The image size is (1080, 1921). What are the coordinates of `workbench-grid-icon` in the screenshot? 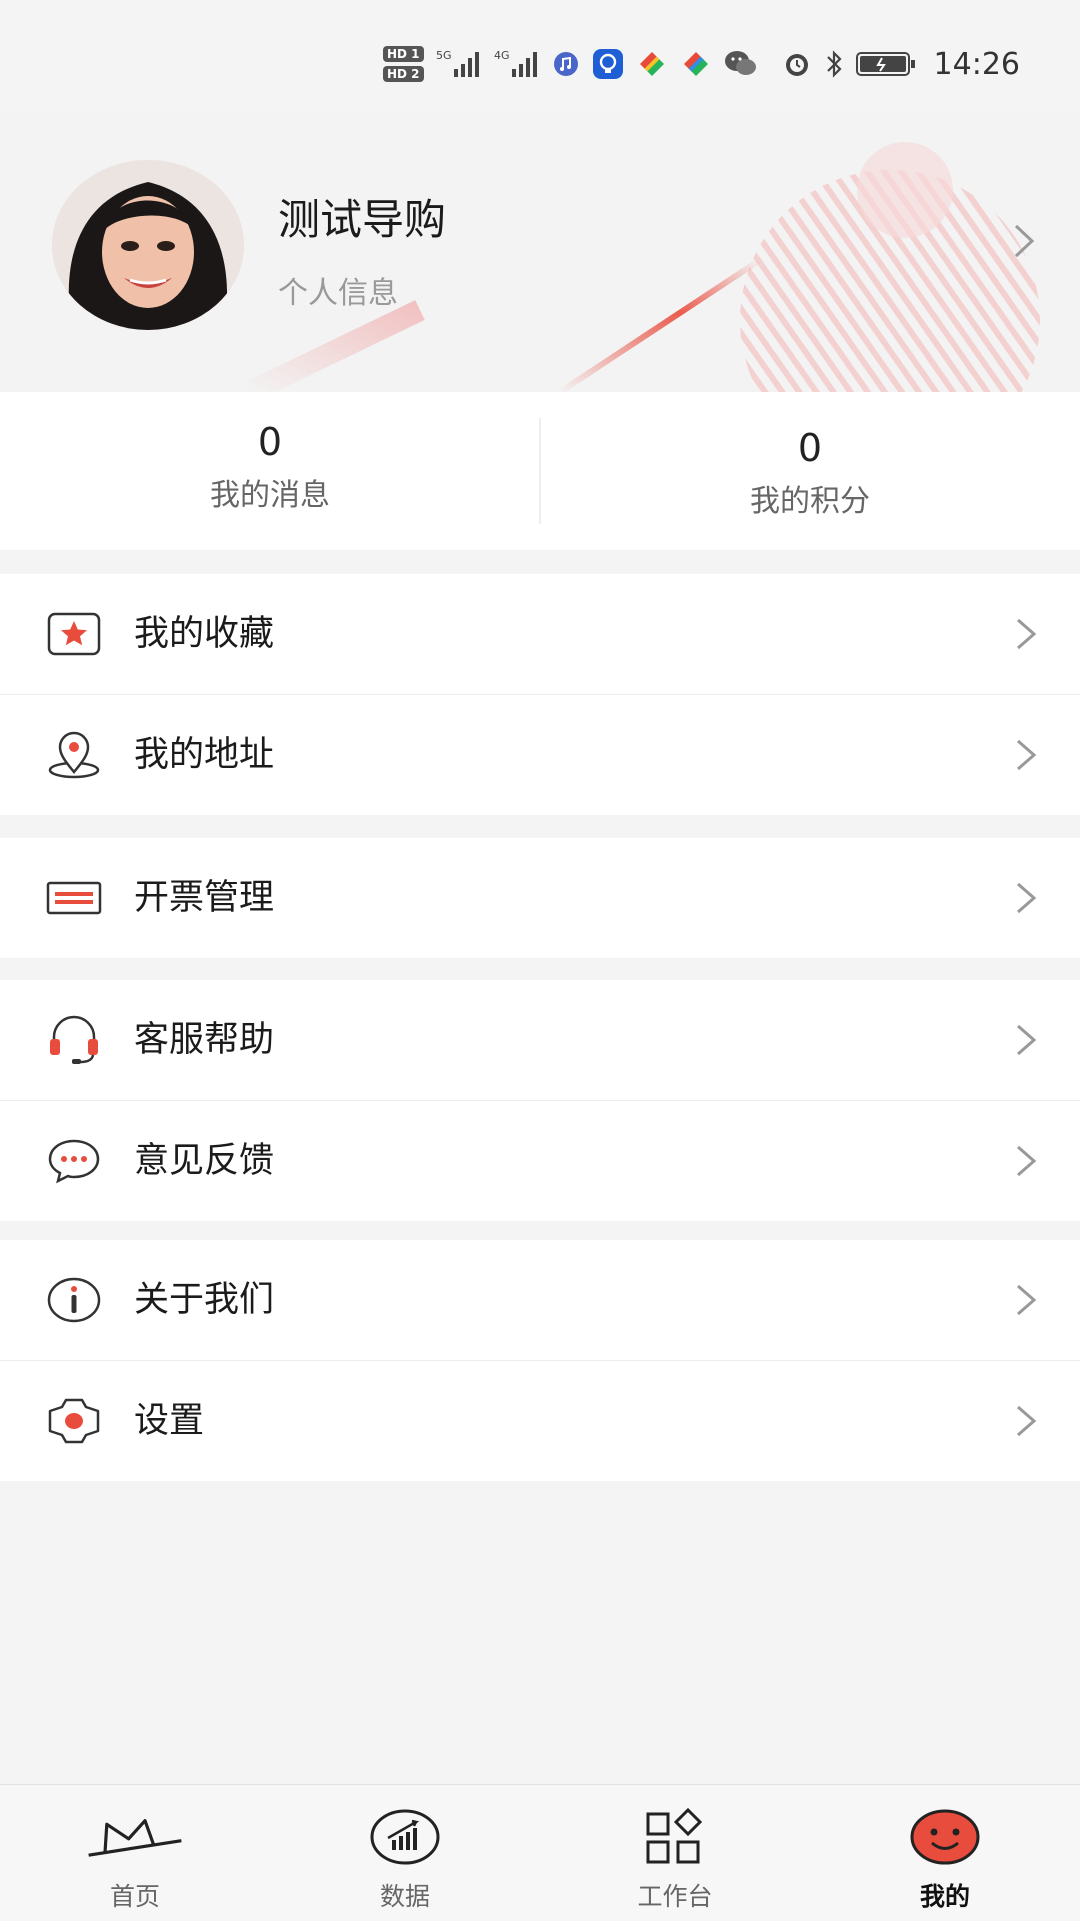 It's located at (675, 1837).